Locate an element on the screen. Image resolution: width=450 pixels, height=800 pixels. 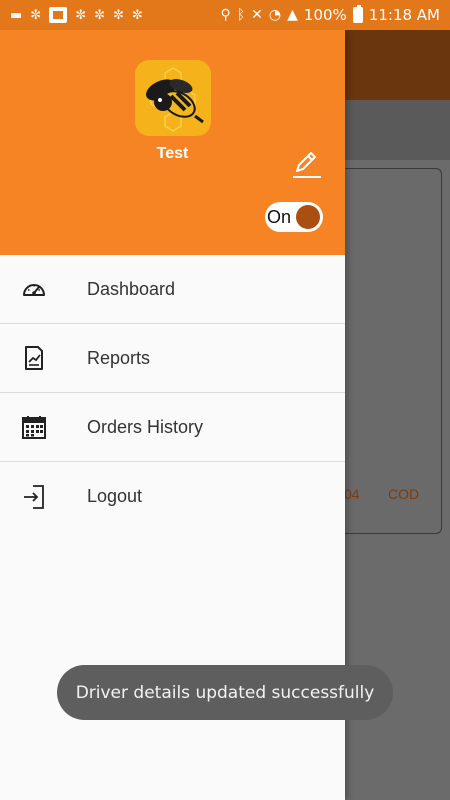
location-icon: ⚲ is located at coordinates (225, 15).